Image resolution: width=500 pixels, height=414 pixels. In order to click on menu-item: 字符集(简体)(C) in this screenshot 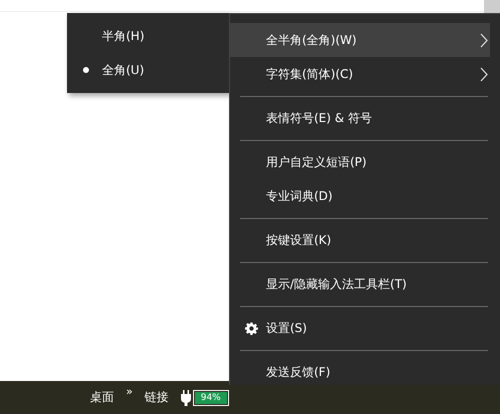, I will do `click(360, 74)`.